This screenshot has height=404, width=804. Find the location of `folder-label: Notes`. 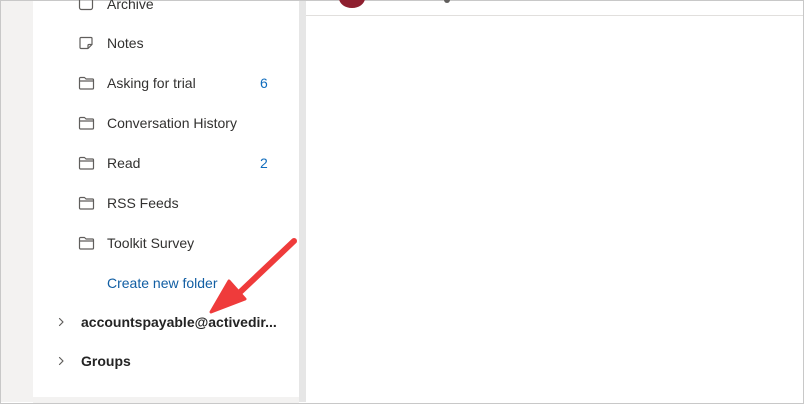

folder-label: Notes is located at coordinates (125, 43).